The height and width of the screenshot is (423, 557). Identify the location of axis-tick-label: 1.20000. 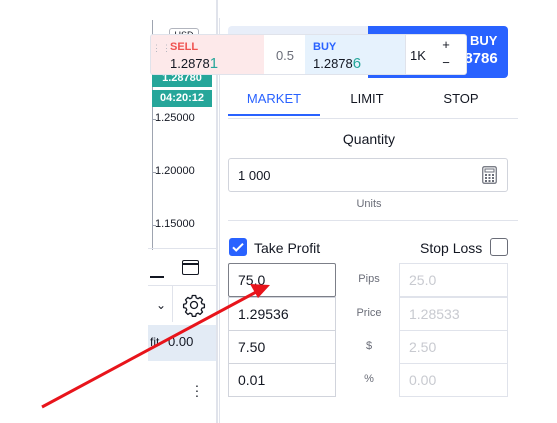
(183, 171).